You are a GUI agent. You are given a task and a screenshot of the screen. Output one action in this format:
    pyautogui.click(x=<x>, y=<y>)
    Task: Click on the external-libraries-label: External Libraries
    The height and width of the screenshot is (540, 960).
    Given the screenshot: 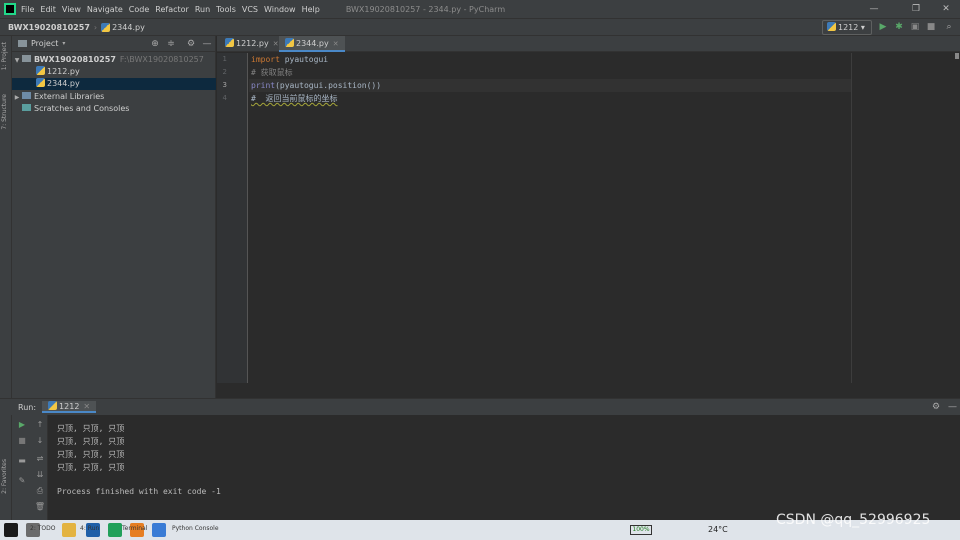 What is the action you would take?
    pyautogui.click(x=69, y=96)
    